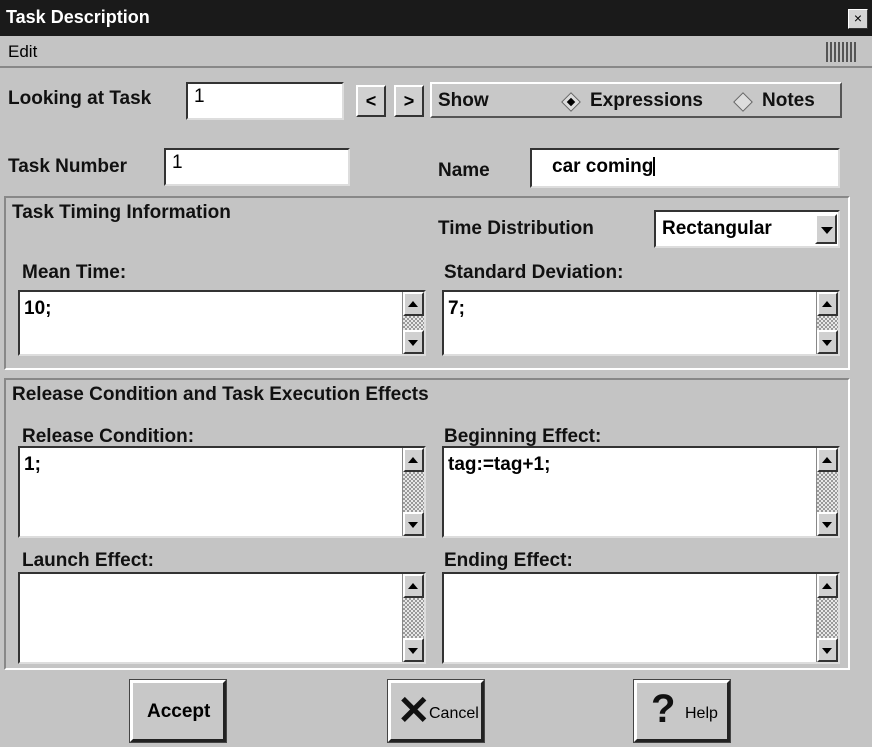 Image resolution: width=872 pixels, height=747 pixels. Describe the element at coordinates (177, 162) in the screenshot. I see `task-number-value: 1` at that location.